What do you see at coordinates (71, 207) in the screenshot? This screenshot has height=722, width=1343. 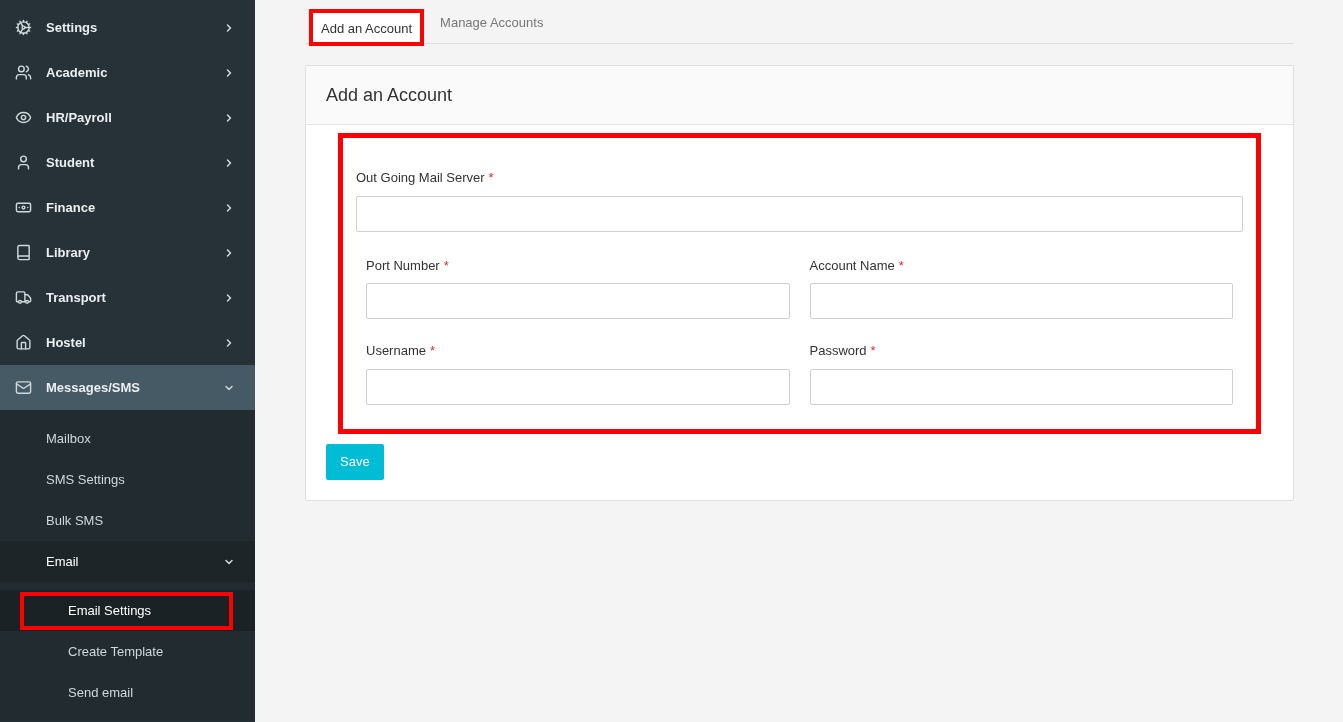 I see `sidebar-label: Finance` at bounding box center [71, 207].